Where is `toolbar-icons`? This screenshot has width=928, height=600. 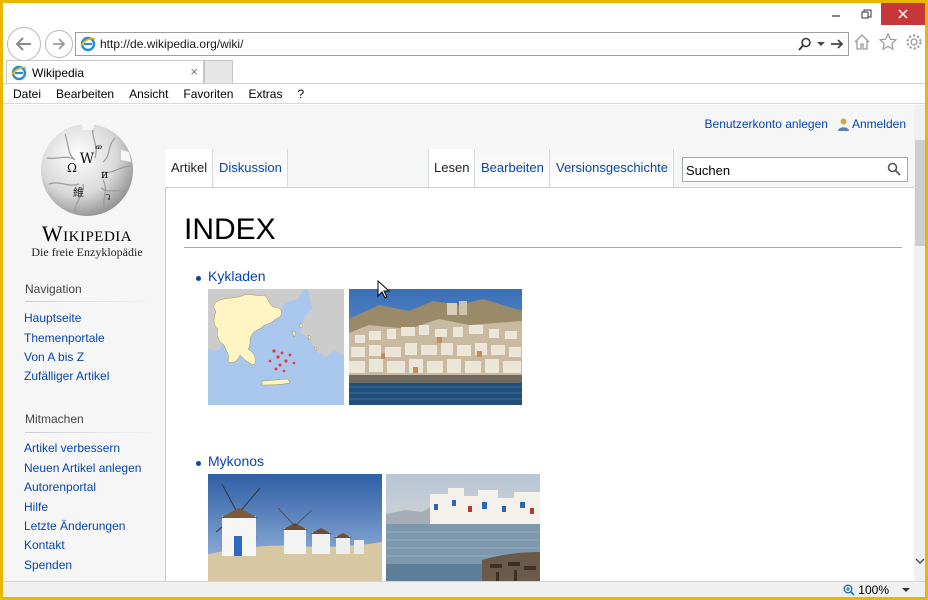 toolbar-icons is located at coordinates (888, 42).